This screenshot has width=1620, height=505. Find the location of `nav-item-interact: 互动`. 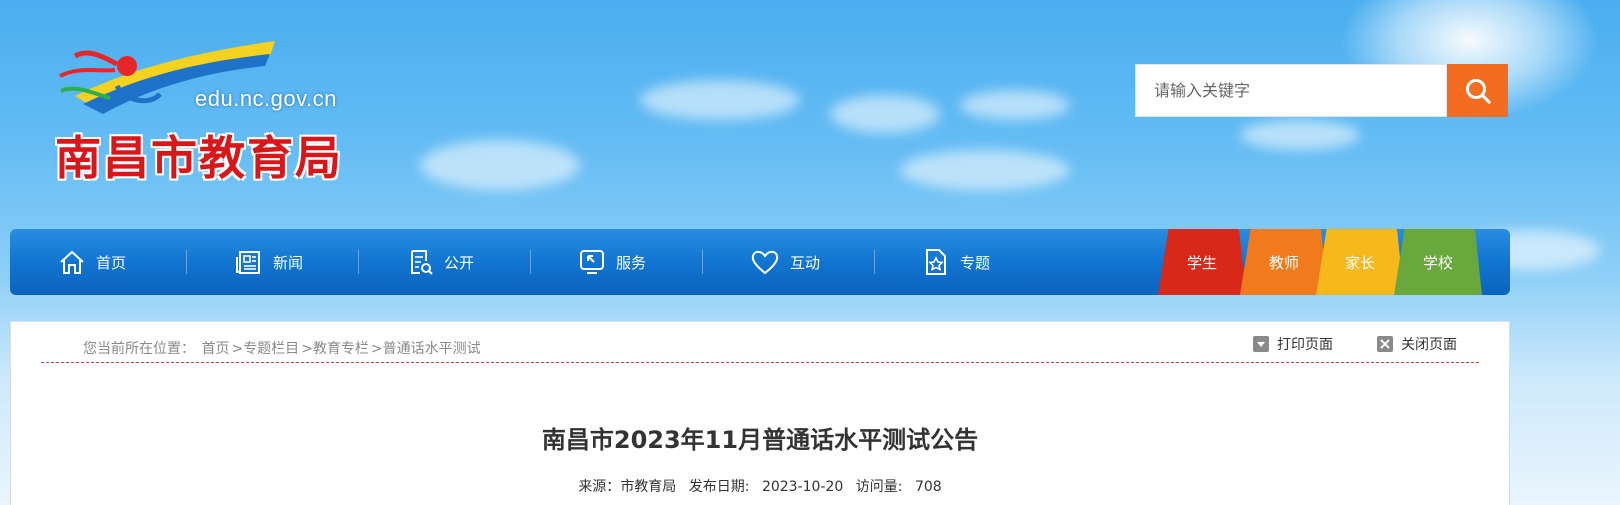

nav-item-interact: 互动 is located at coordinates (785, 262).